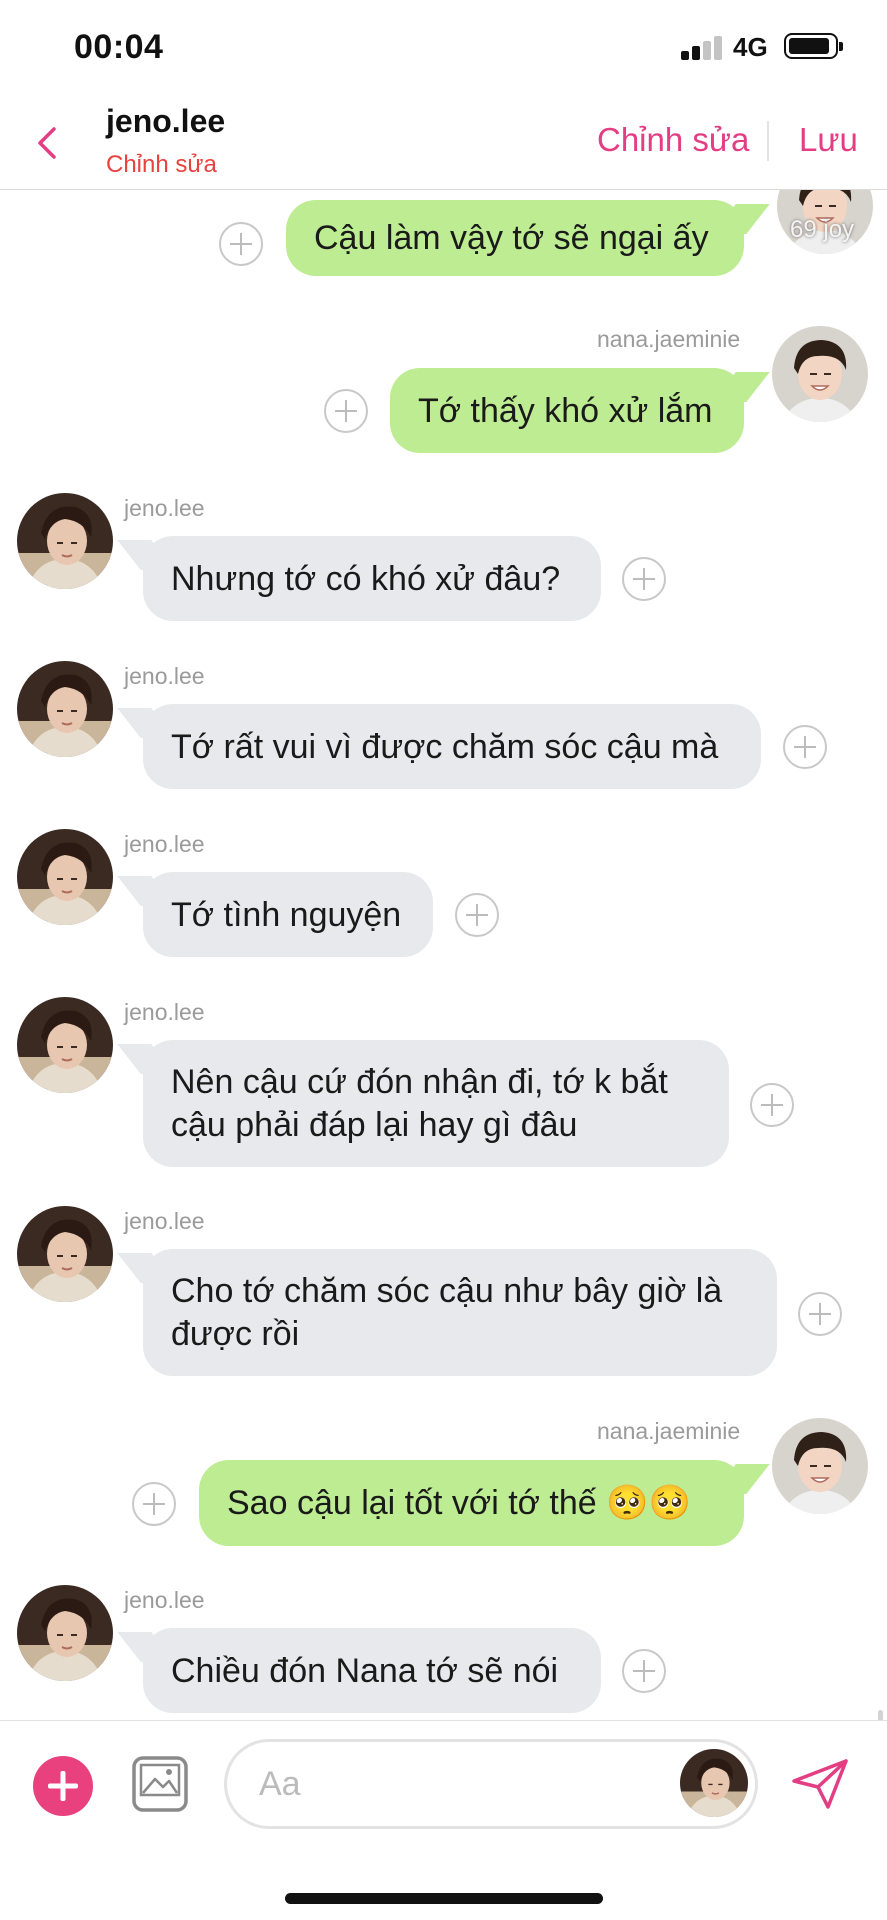 The width and height of the screenshot is (887, 1920). What do you see at coordinates (828, 140) in the screenshot?
I see `save-button: Lưu` at bounding box center [828, 140].